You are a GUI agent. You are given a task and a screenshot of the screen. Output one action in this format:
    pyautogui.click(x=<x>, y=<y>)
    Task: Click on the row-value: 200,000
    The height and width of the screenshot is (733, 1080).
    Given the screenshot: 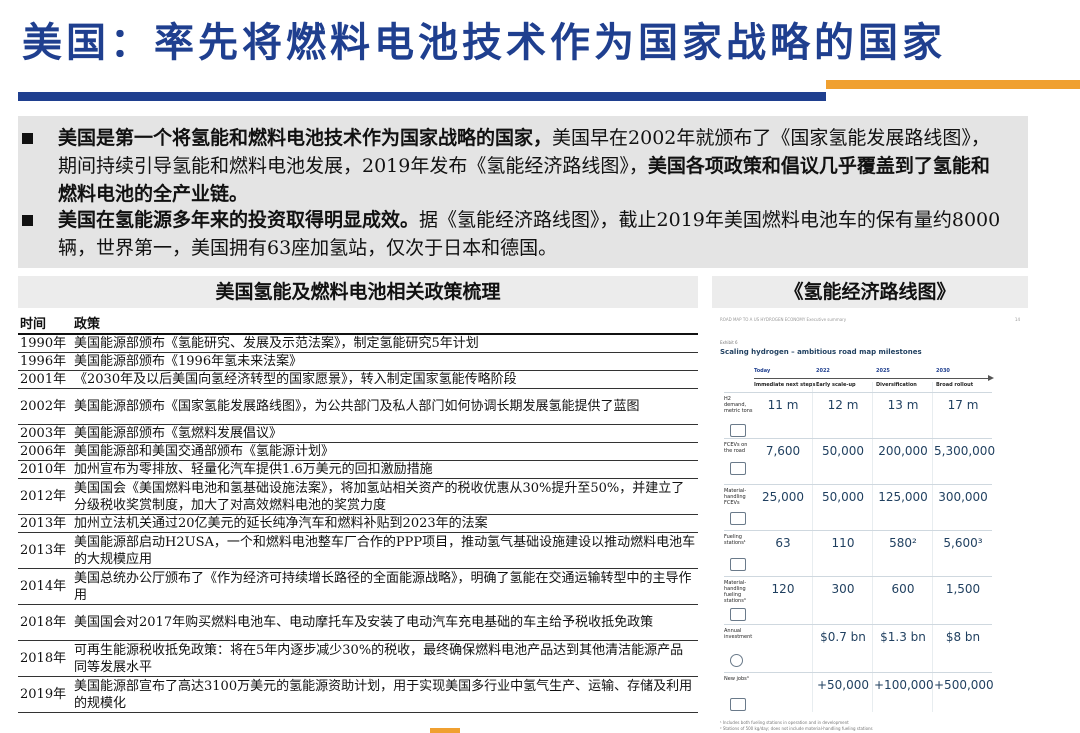 What is the action you would take?
    pyautogui.click(x=903, y=451)
    